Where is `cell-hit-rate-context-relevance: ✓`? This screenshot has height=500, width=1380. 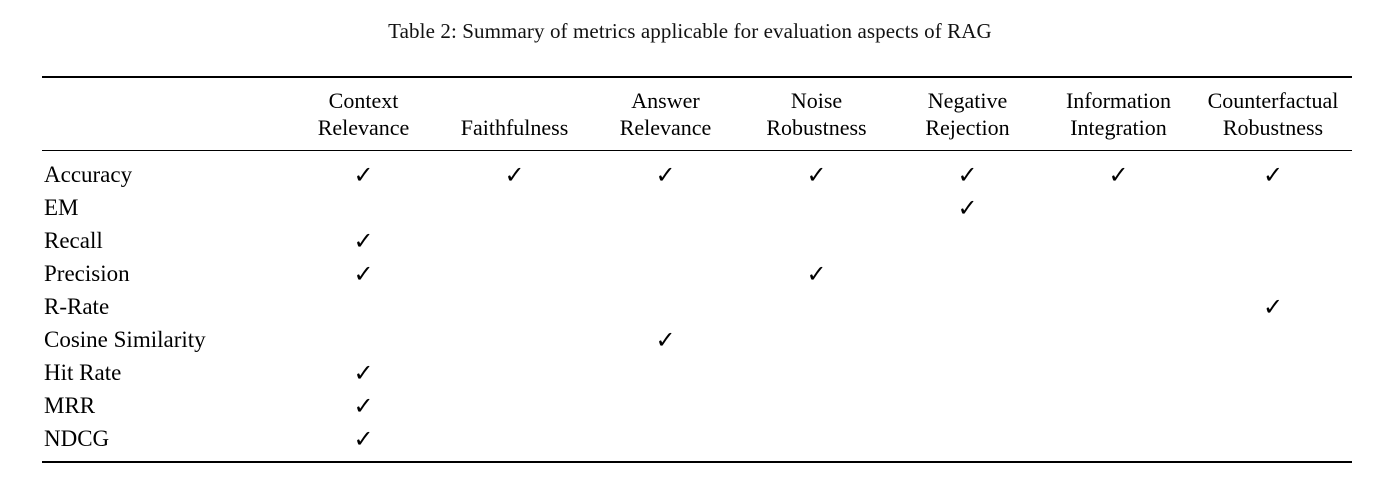
cell-hit-rate-context-relevance: ✓ is located at coordinates (363, 372).